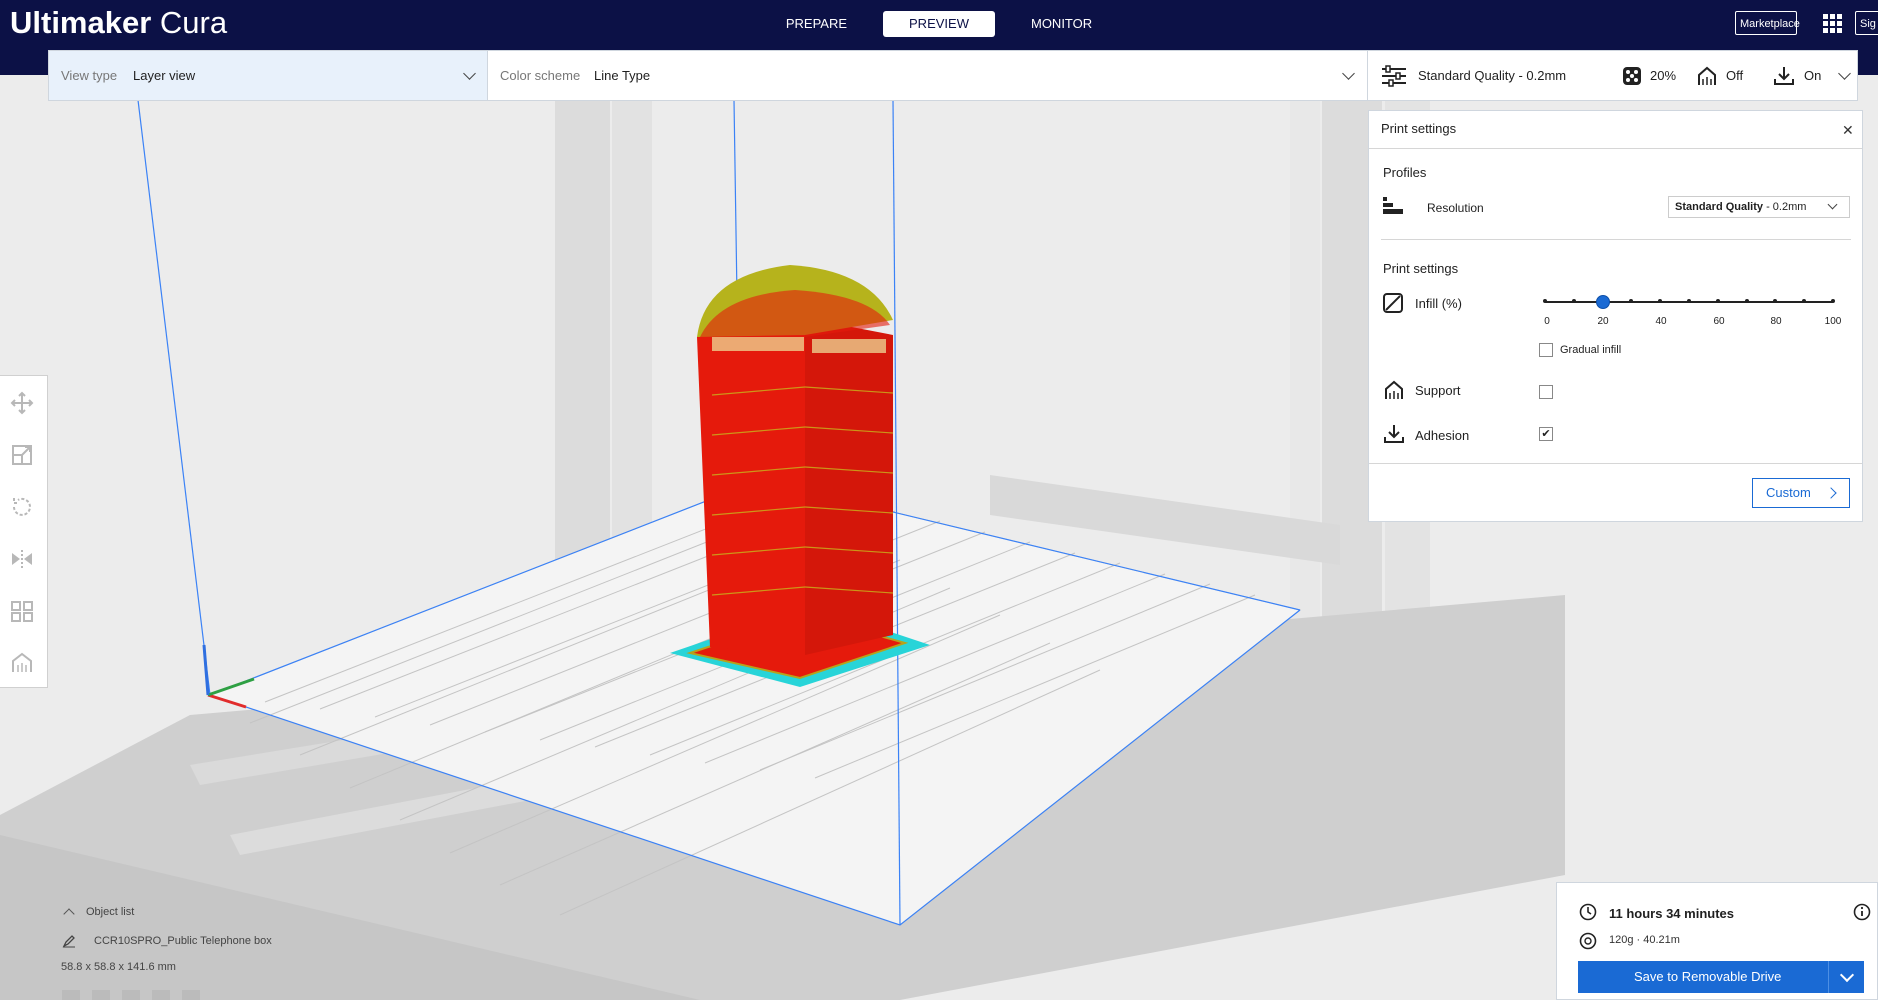 This screenshot has width=1878, height=1000. What do you see at coordinates (1632, 76) in the screenshot?
I see `infill-icon` at bounding box center [1632, 76].